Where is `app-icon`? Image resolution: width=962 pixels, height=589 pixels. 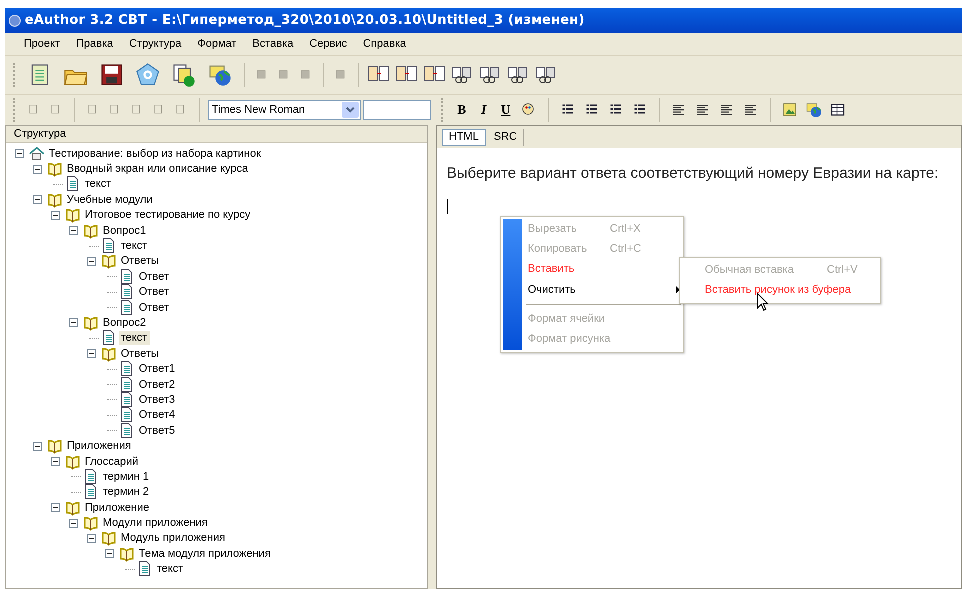
app-icon is located at coordinates (15, 20).